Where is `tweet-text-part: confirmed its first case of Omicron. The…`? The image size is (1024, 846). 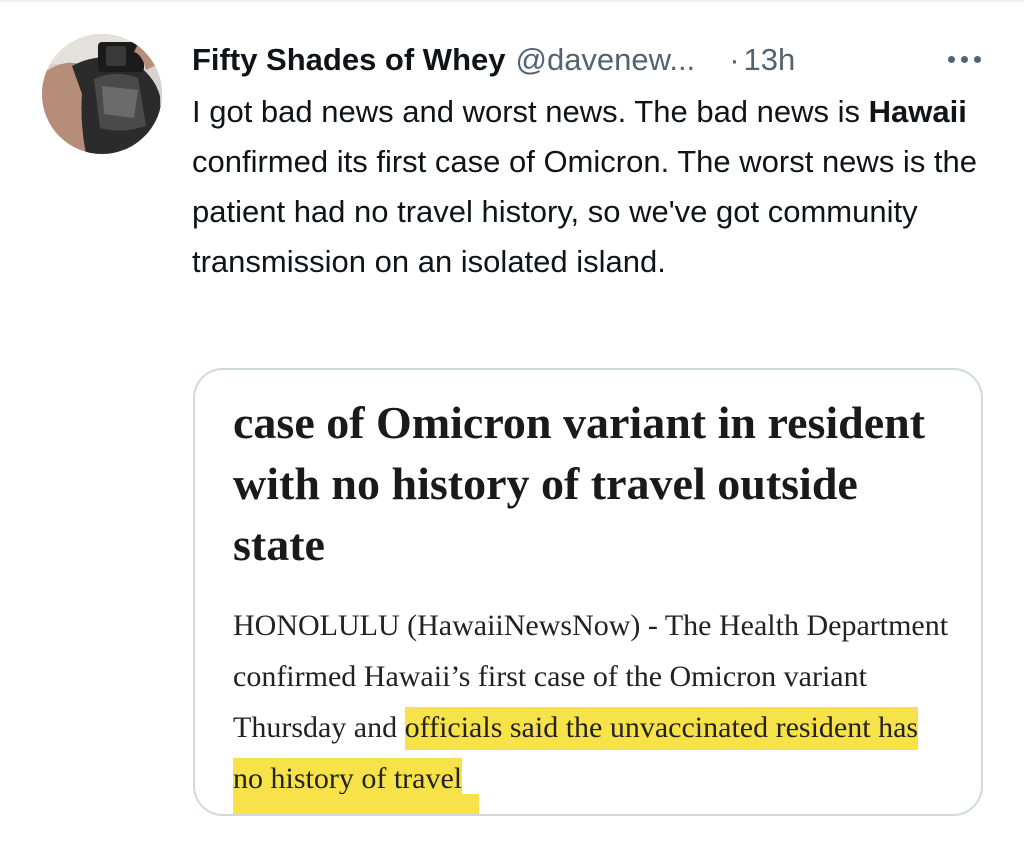
tweet-text-part: confirmed its first case of Omicron. The… is located at coordinates (585, 211).